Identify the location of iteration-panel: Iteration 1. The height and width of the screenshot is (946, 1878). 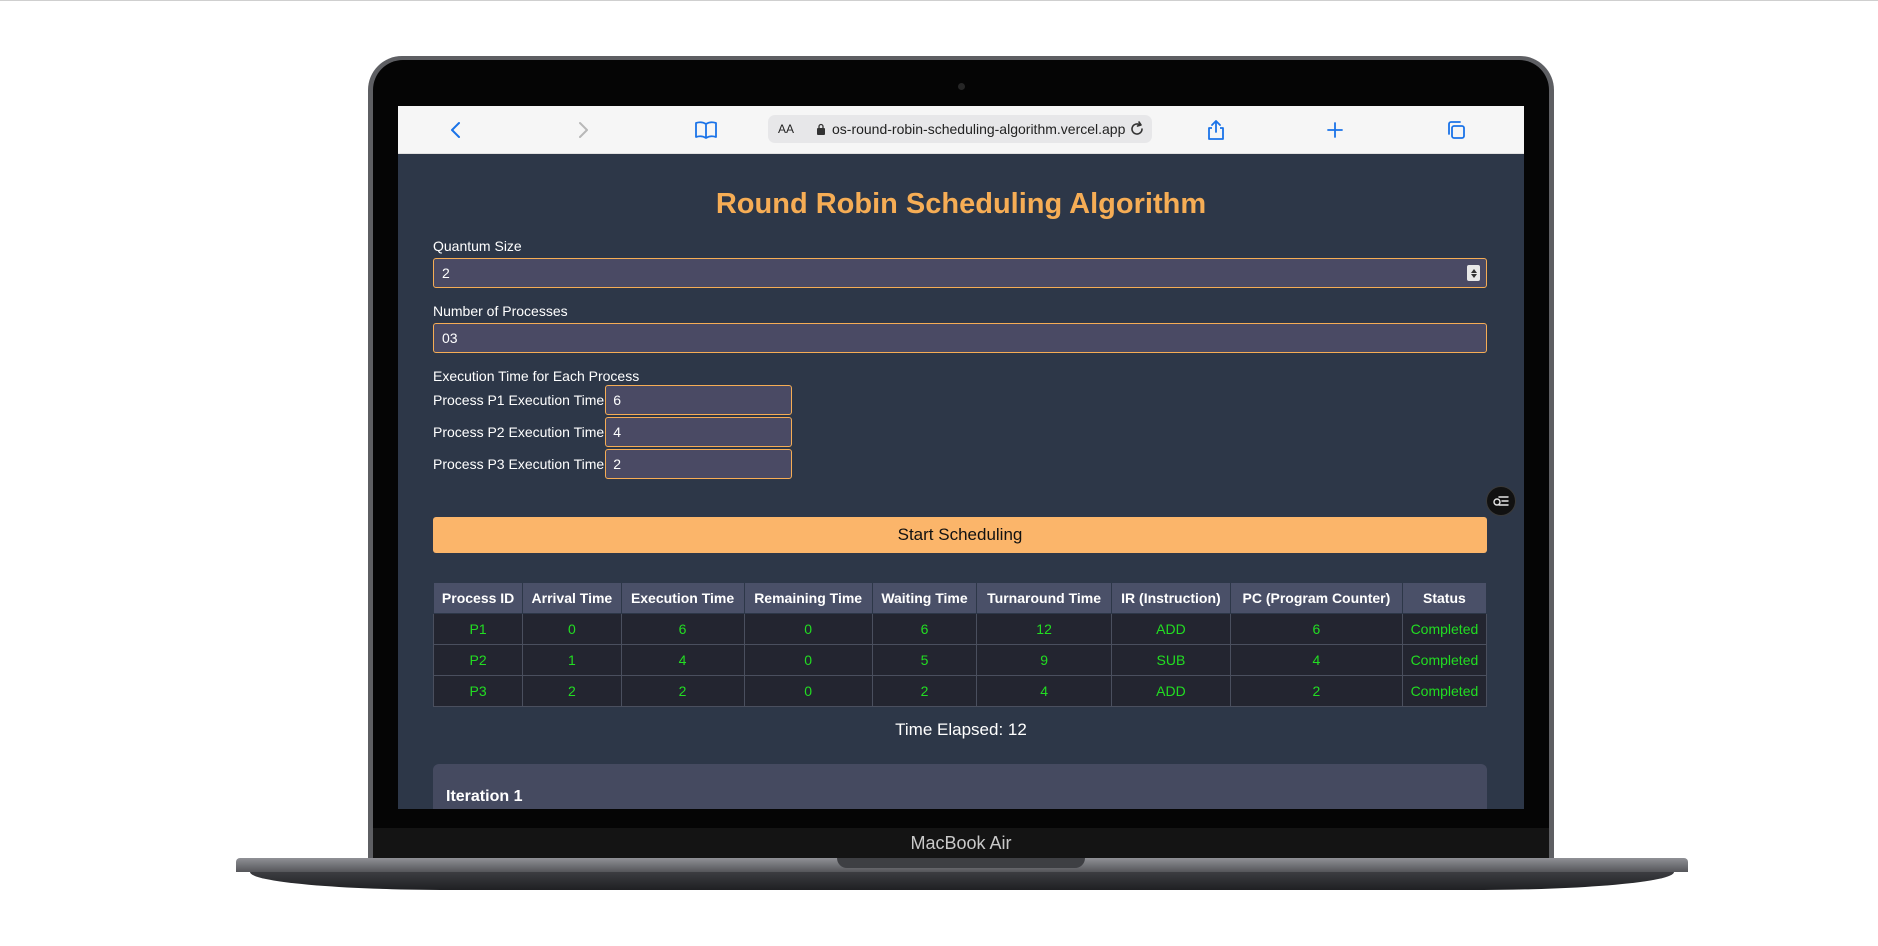
(960, 786).